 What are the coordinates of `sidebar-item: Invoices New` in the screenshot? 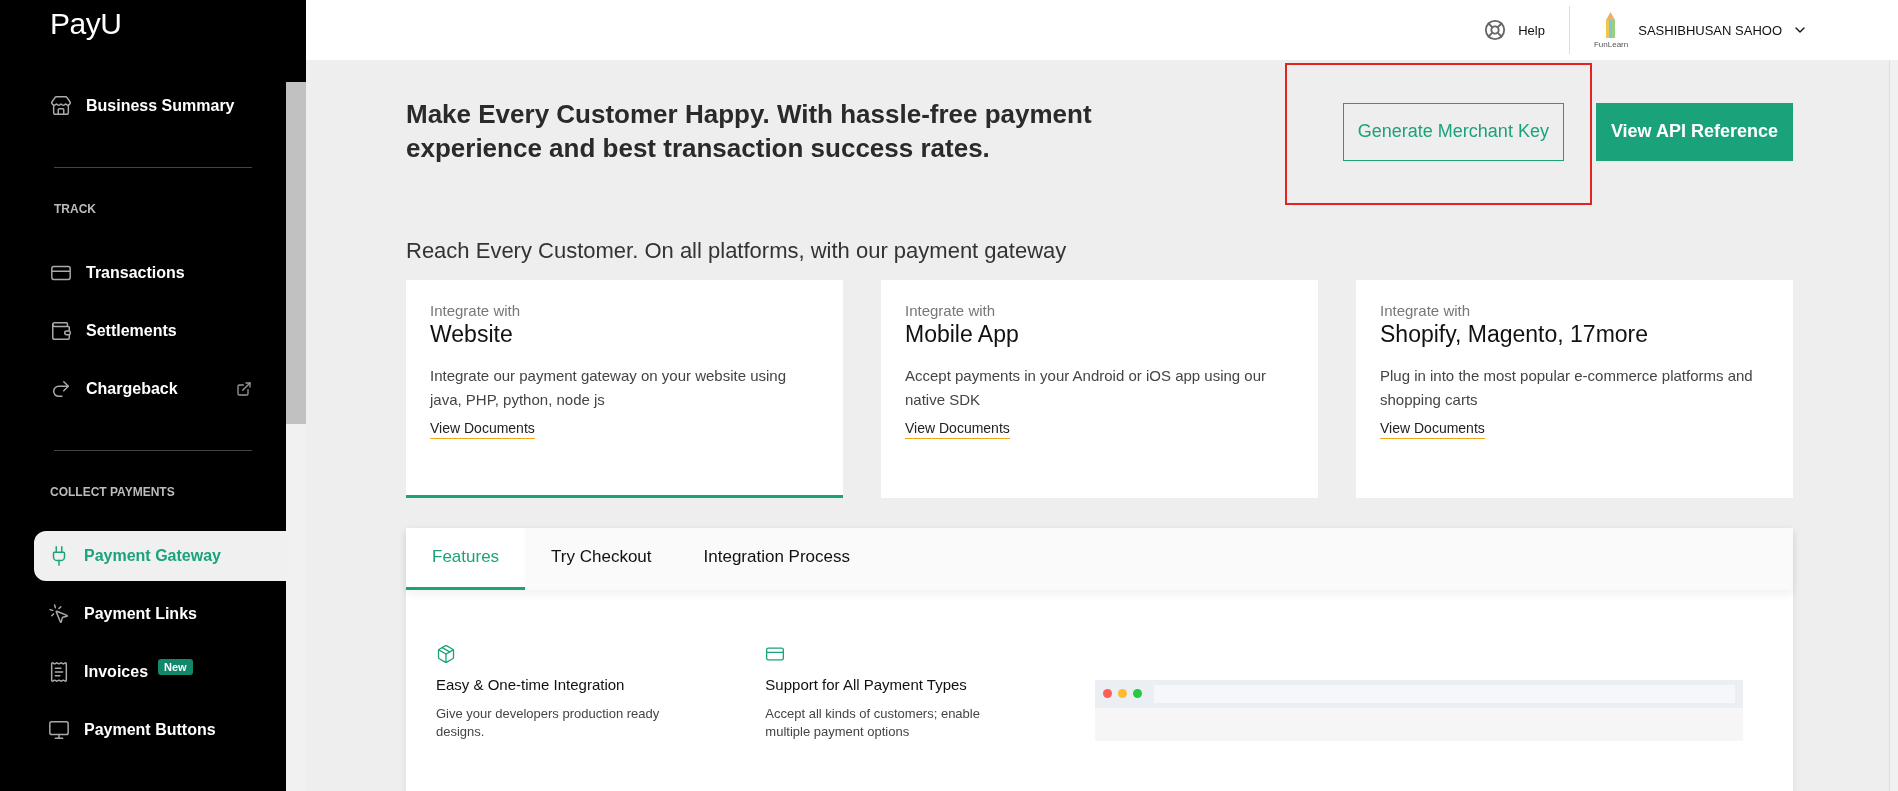 It's located at (160, 672).